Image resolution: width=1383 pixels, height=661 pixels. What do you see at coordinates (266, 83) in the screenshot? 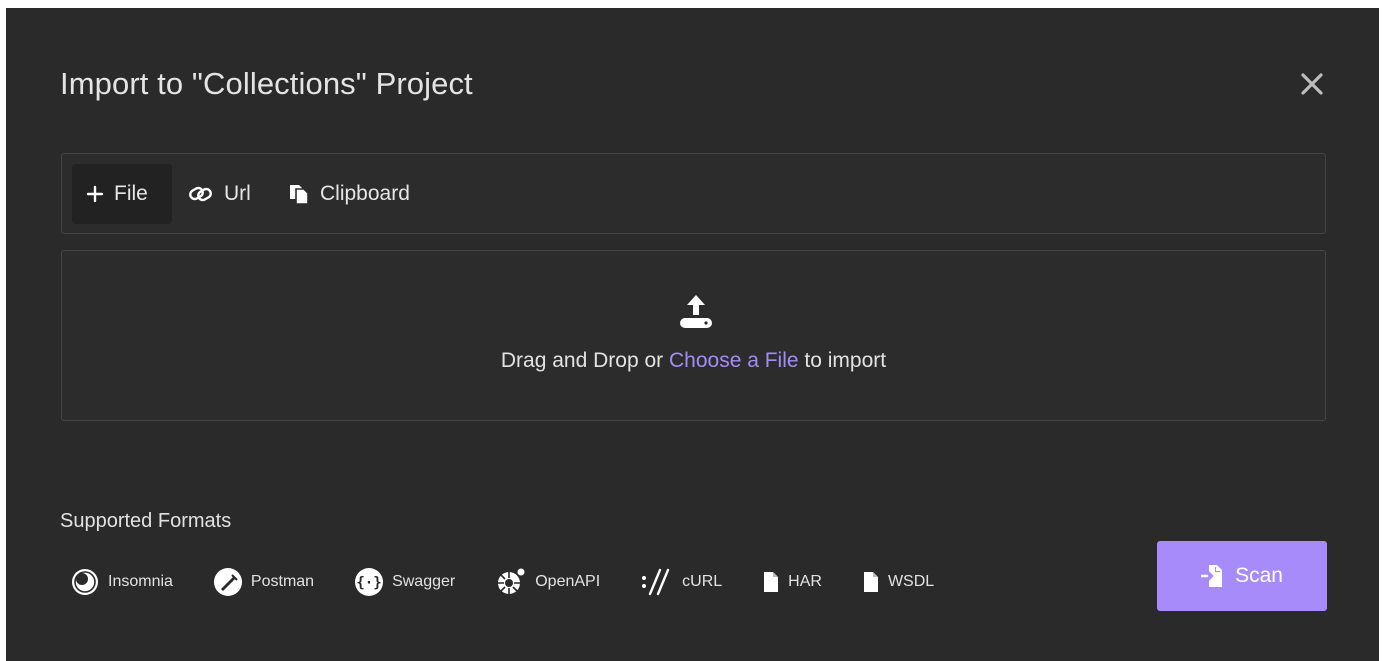
I see `dialog-title: Import to "Collections" Project` at bounding box center [266, 83].